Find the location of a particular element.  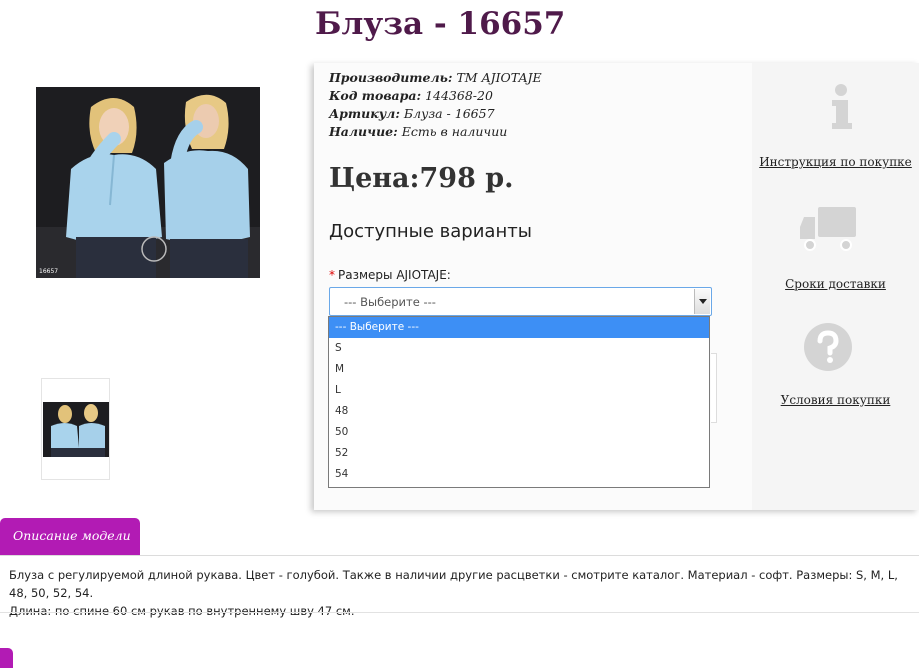

size-option: 48 is located at coordinates (519, 411).